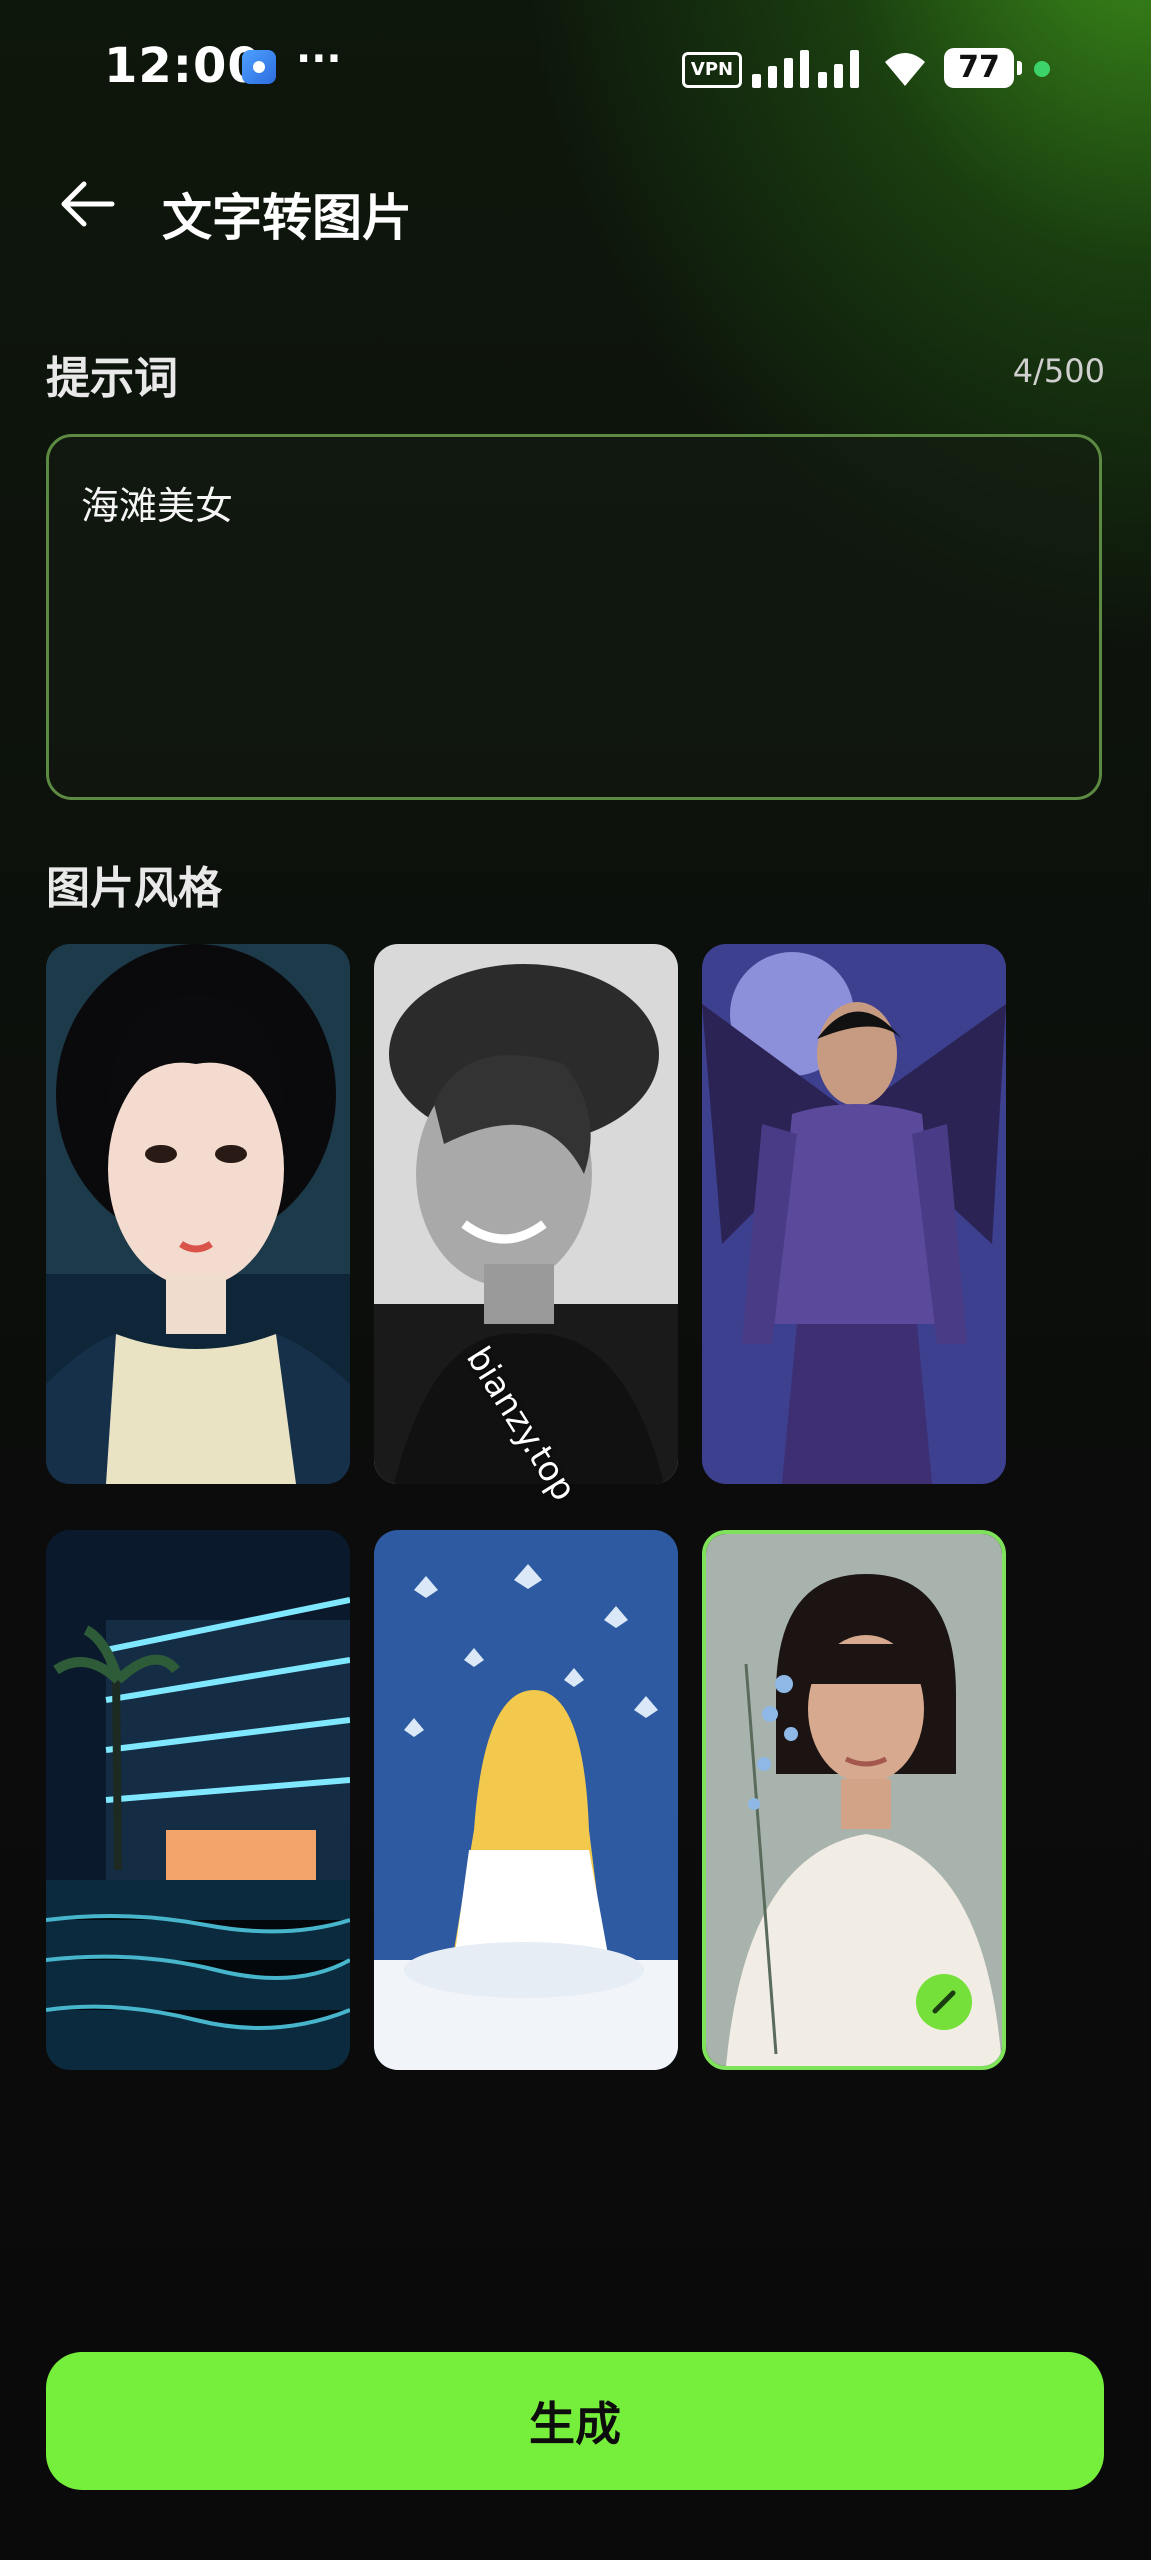 The image size is (1151, 2560). Describe the element at coordinates (854, 1800) in the screenshot. I see `style-card-realistic-portrait` at that location.